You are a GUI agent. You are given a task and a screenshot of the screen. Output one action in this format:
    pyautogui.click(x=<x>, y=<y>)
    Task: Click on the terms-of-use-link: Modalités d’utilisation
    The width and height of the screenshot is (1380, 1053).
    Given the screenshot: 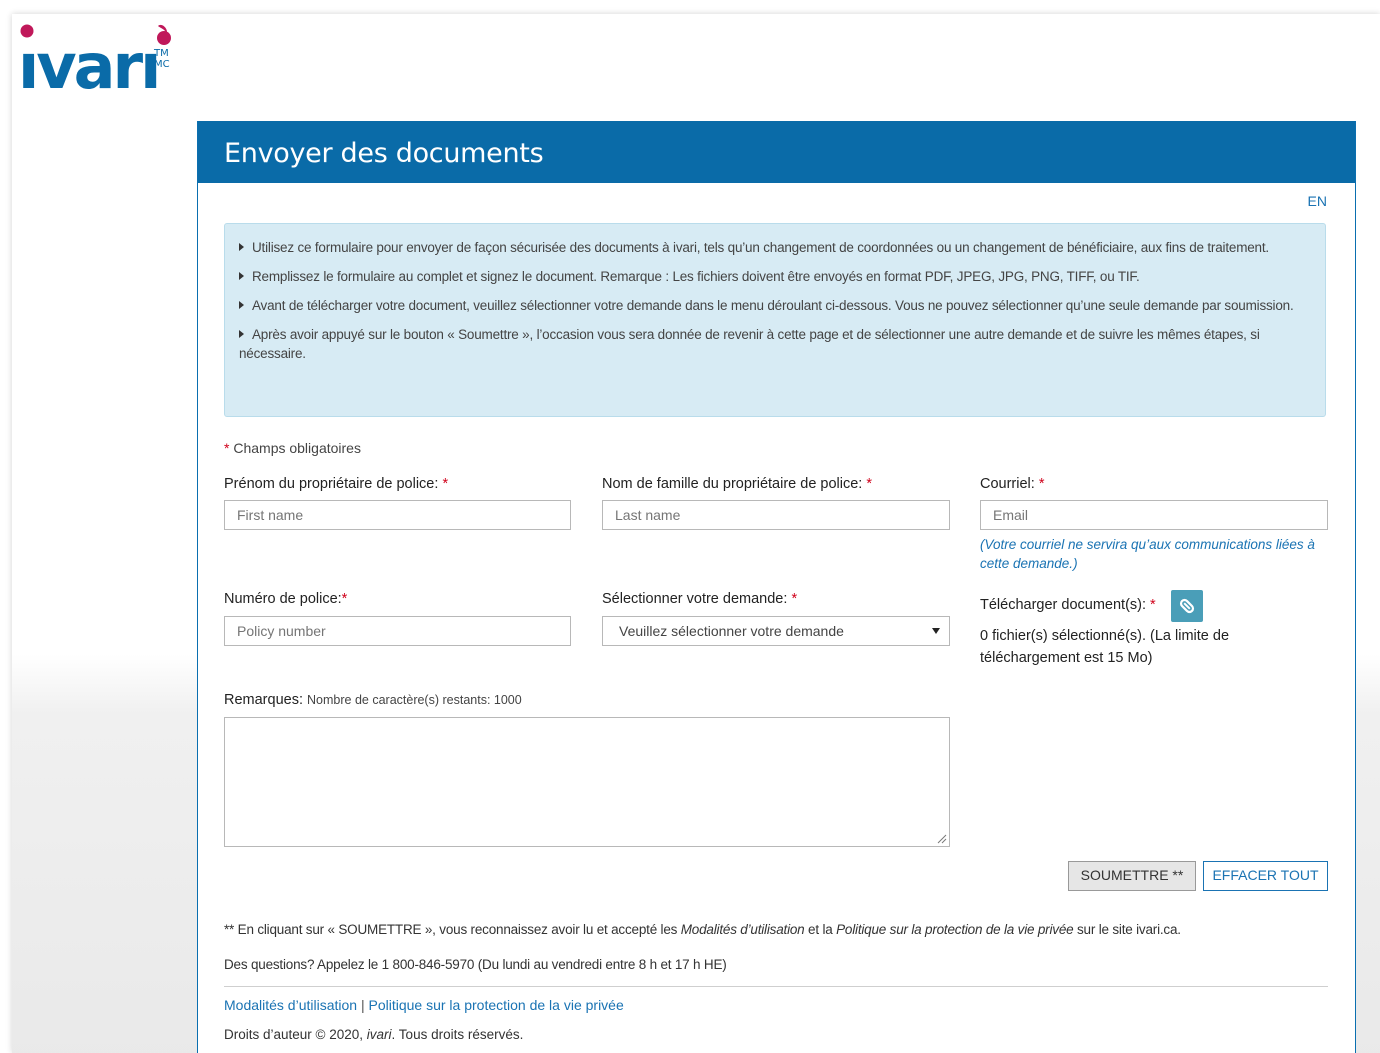 What is the action you would take?
    pyautogui.click(x=290, y=1005)
    